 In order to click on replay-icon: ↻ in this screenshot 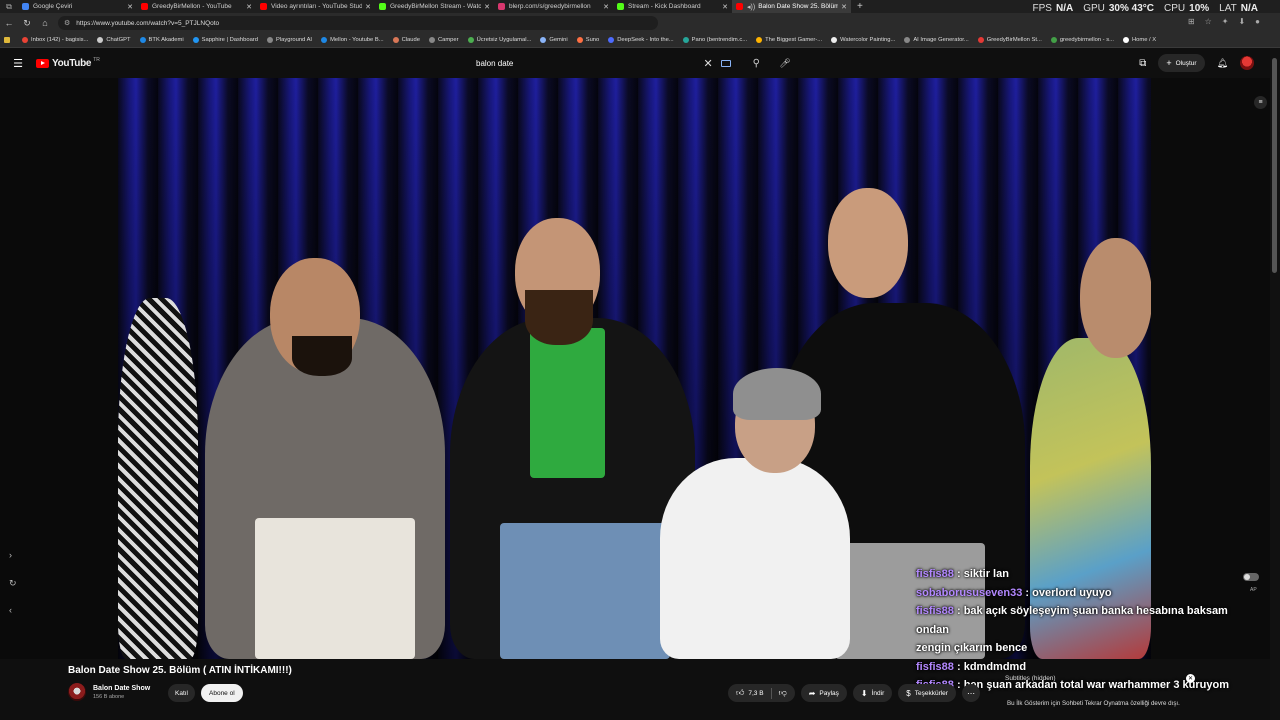, I will do `click(13, 583)`.